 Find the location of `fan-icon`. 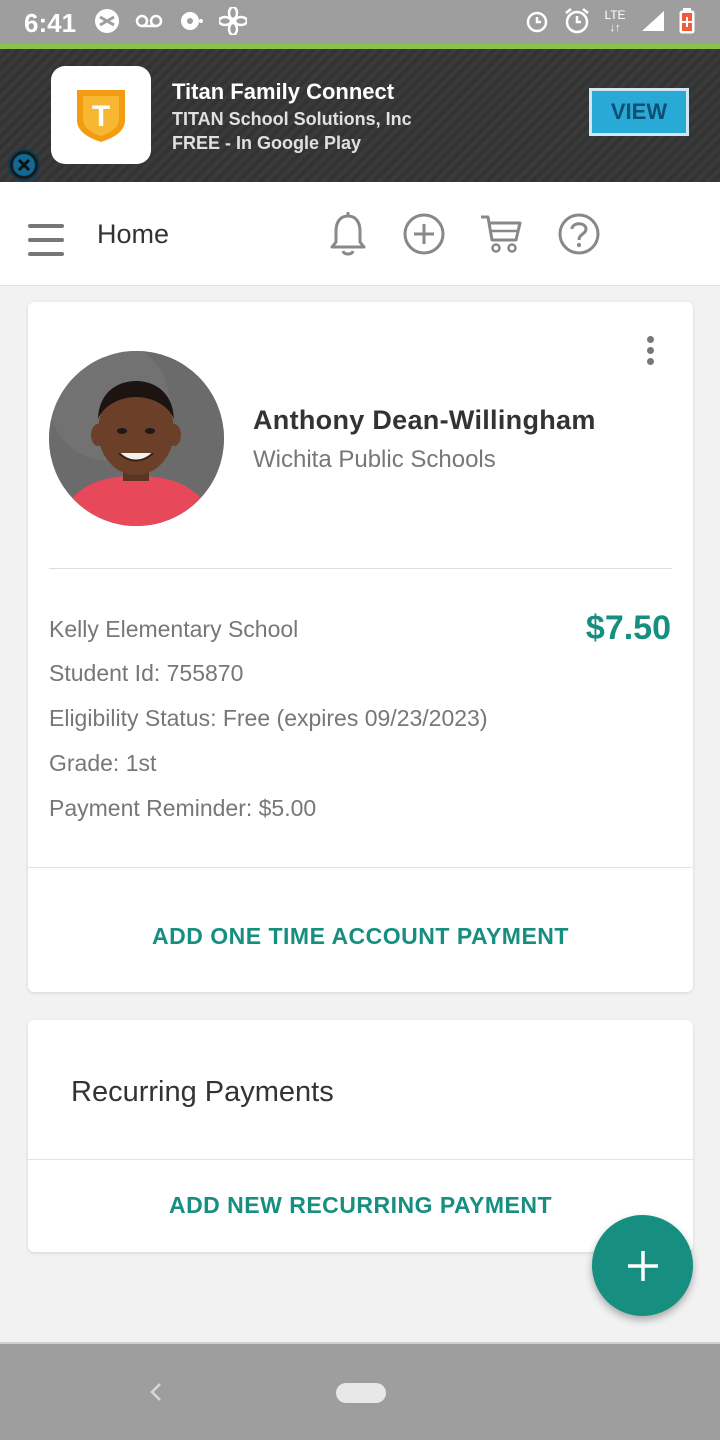

fan-icon is located at coordinates (233, 21).